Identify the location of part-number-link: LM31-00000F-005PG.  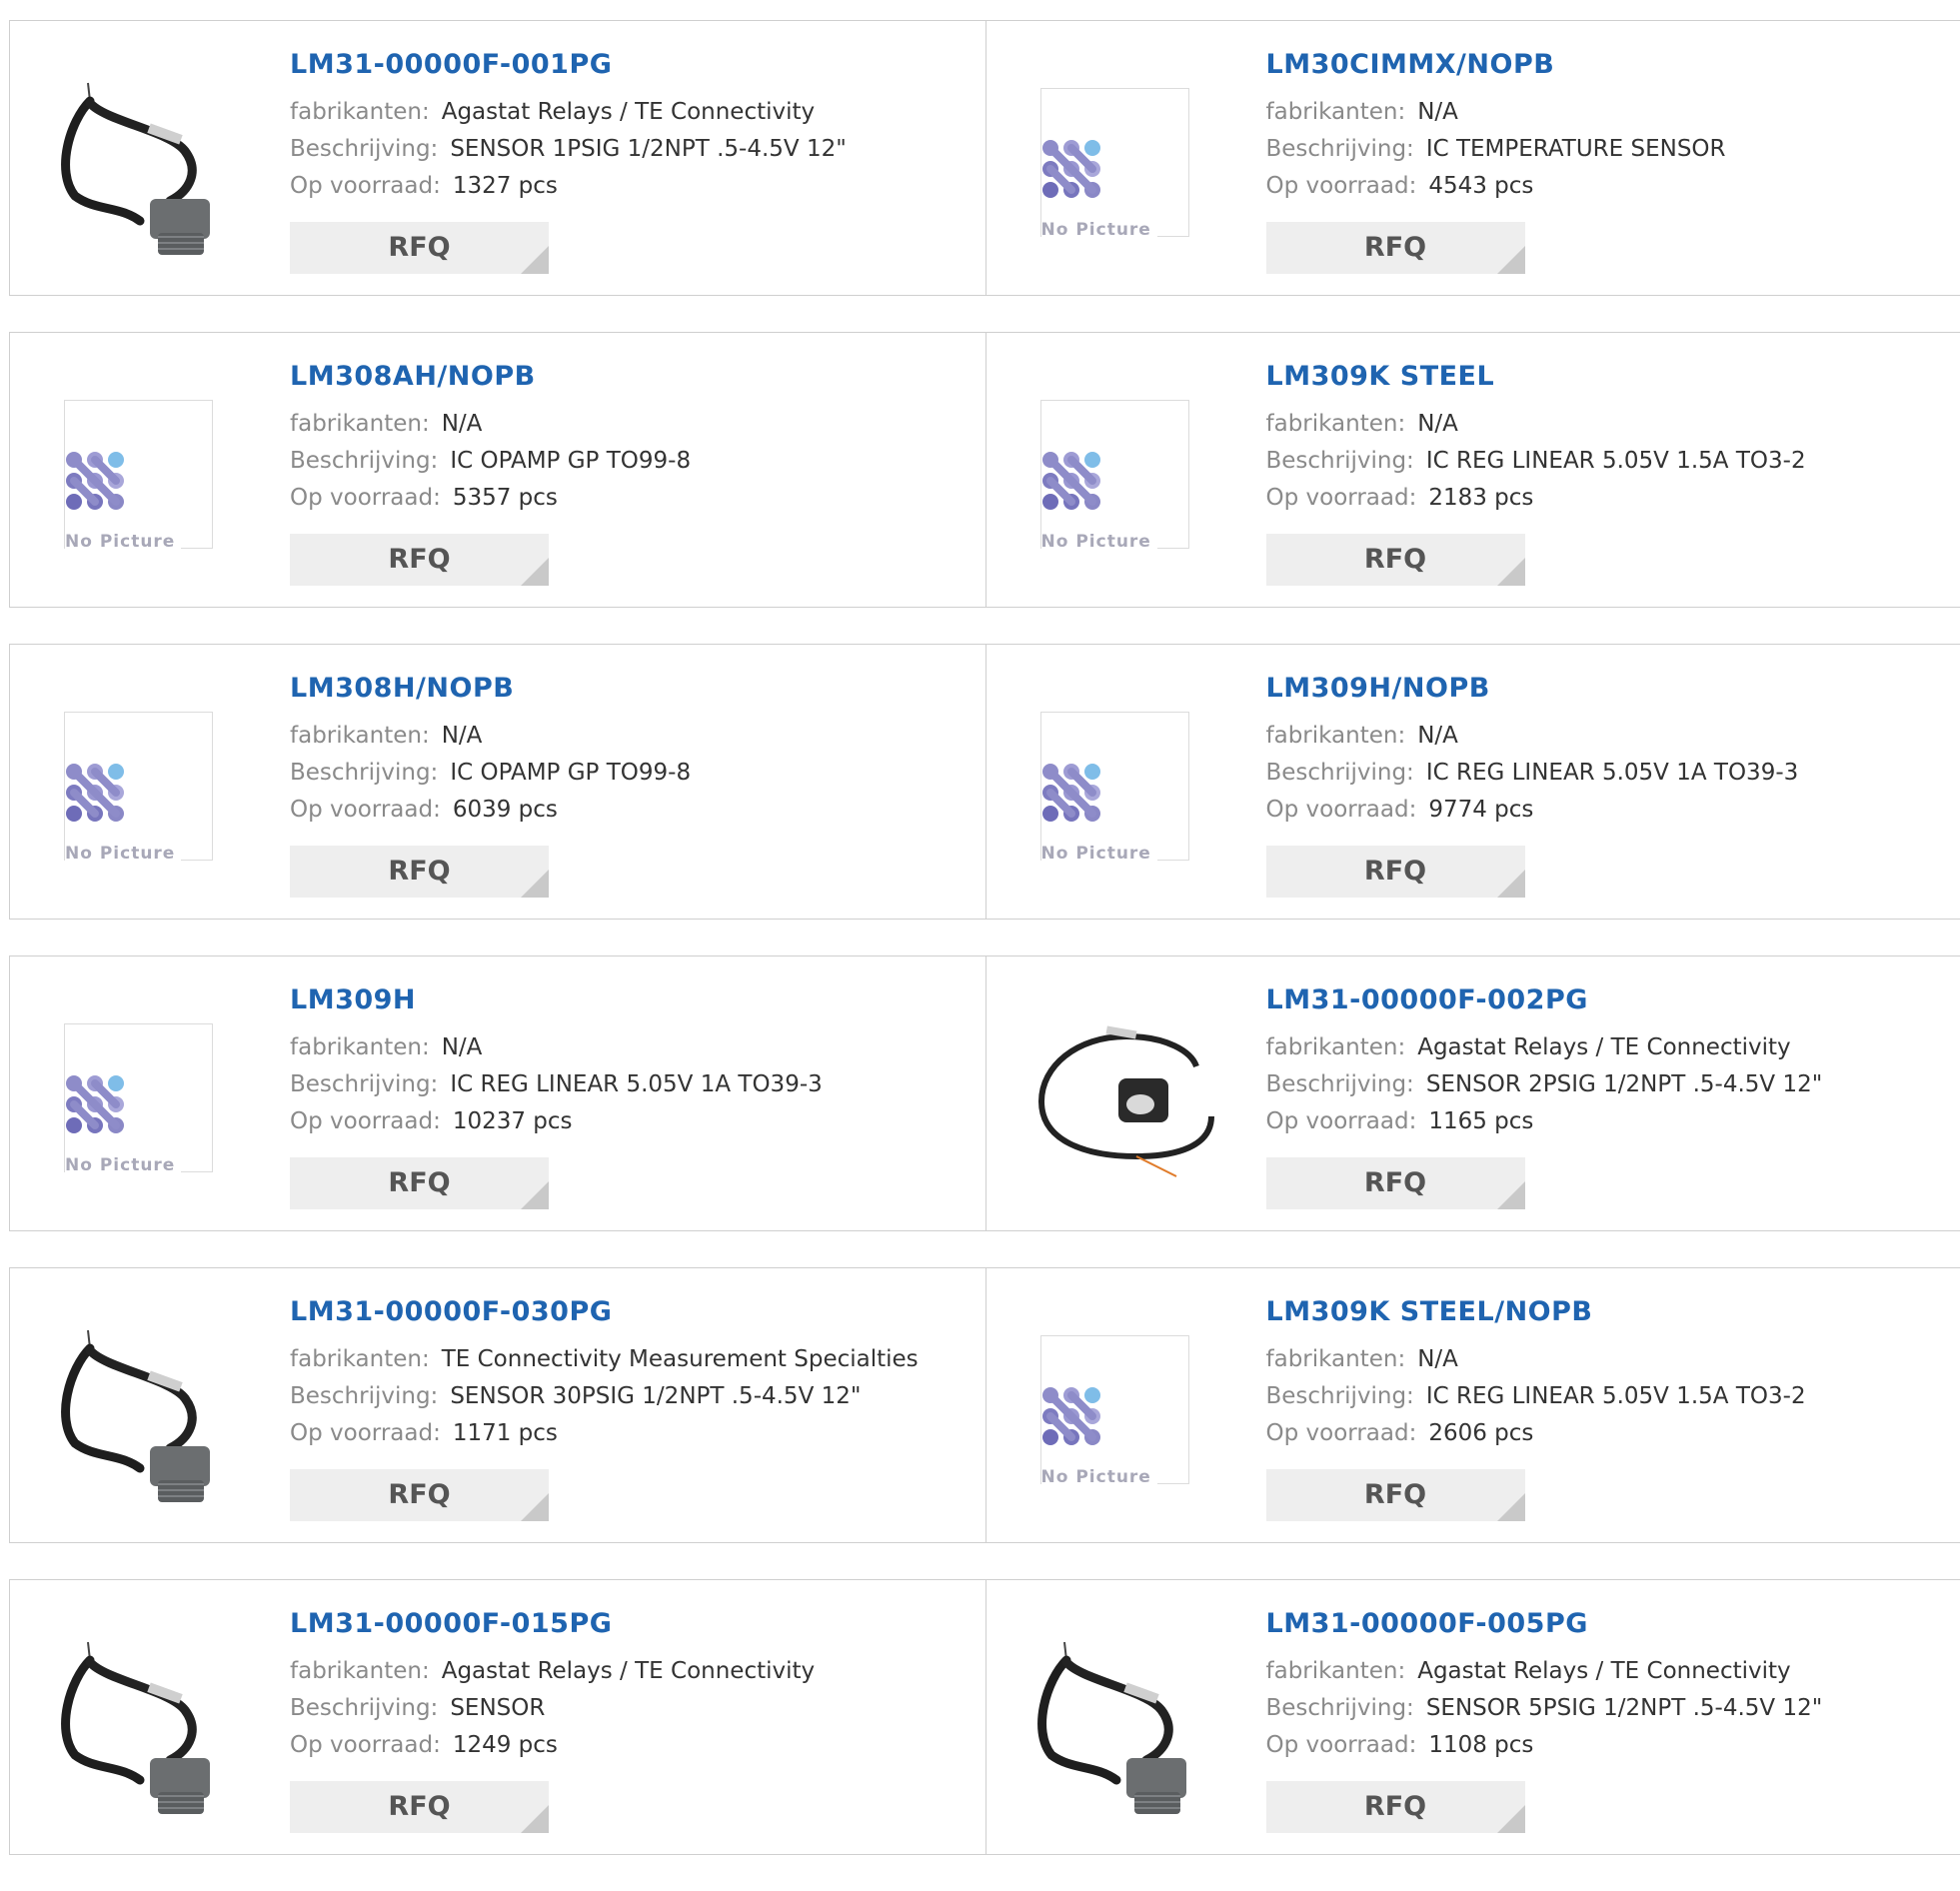
(1544, 1624).